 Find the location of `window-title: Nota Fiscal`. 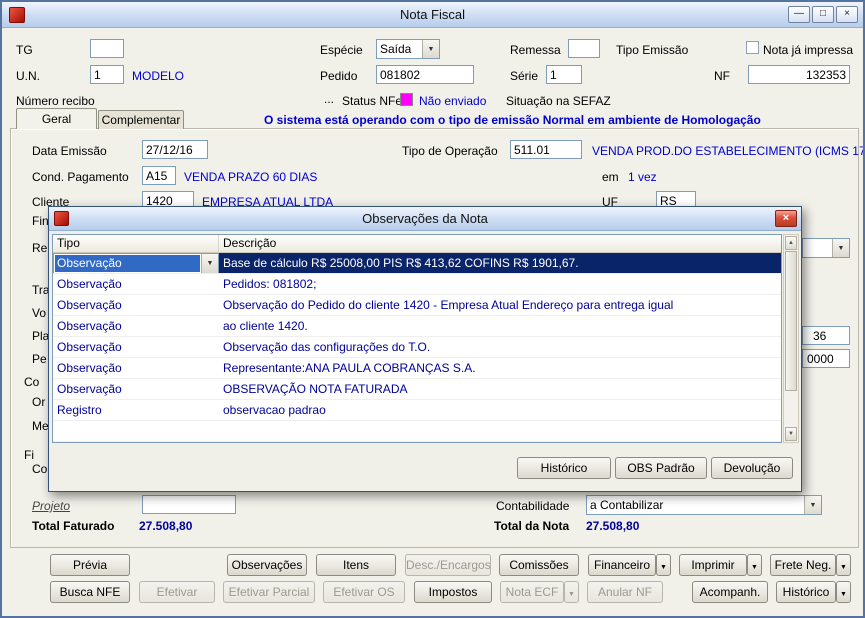

window-title: Nota Fiscal is located at coordinates (432, 14).